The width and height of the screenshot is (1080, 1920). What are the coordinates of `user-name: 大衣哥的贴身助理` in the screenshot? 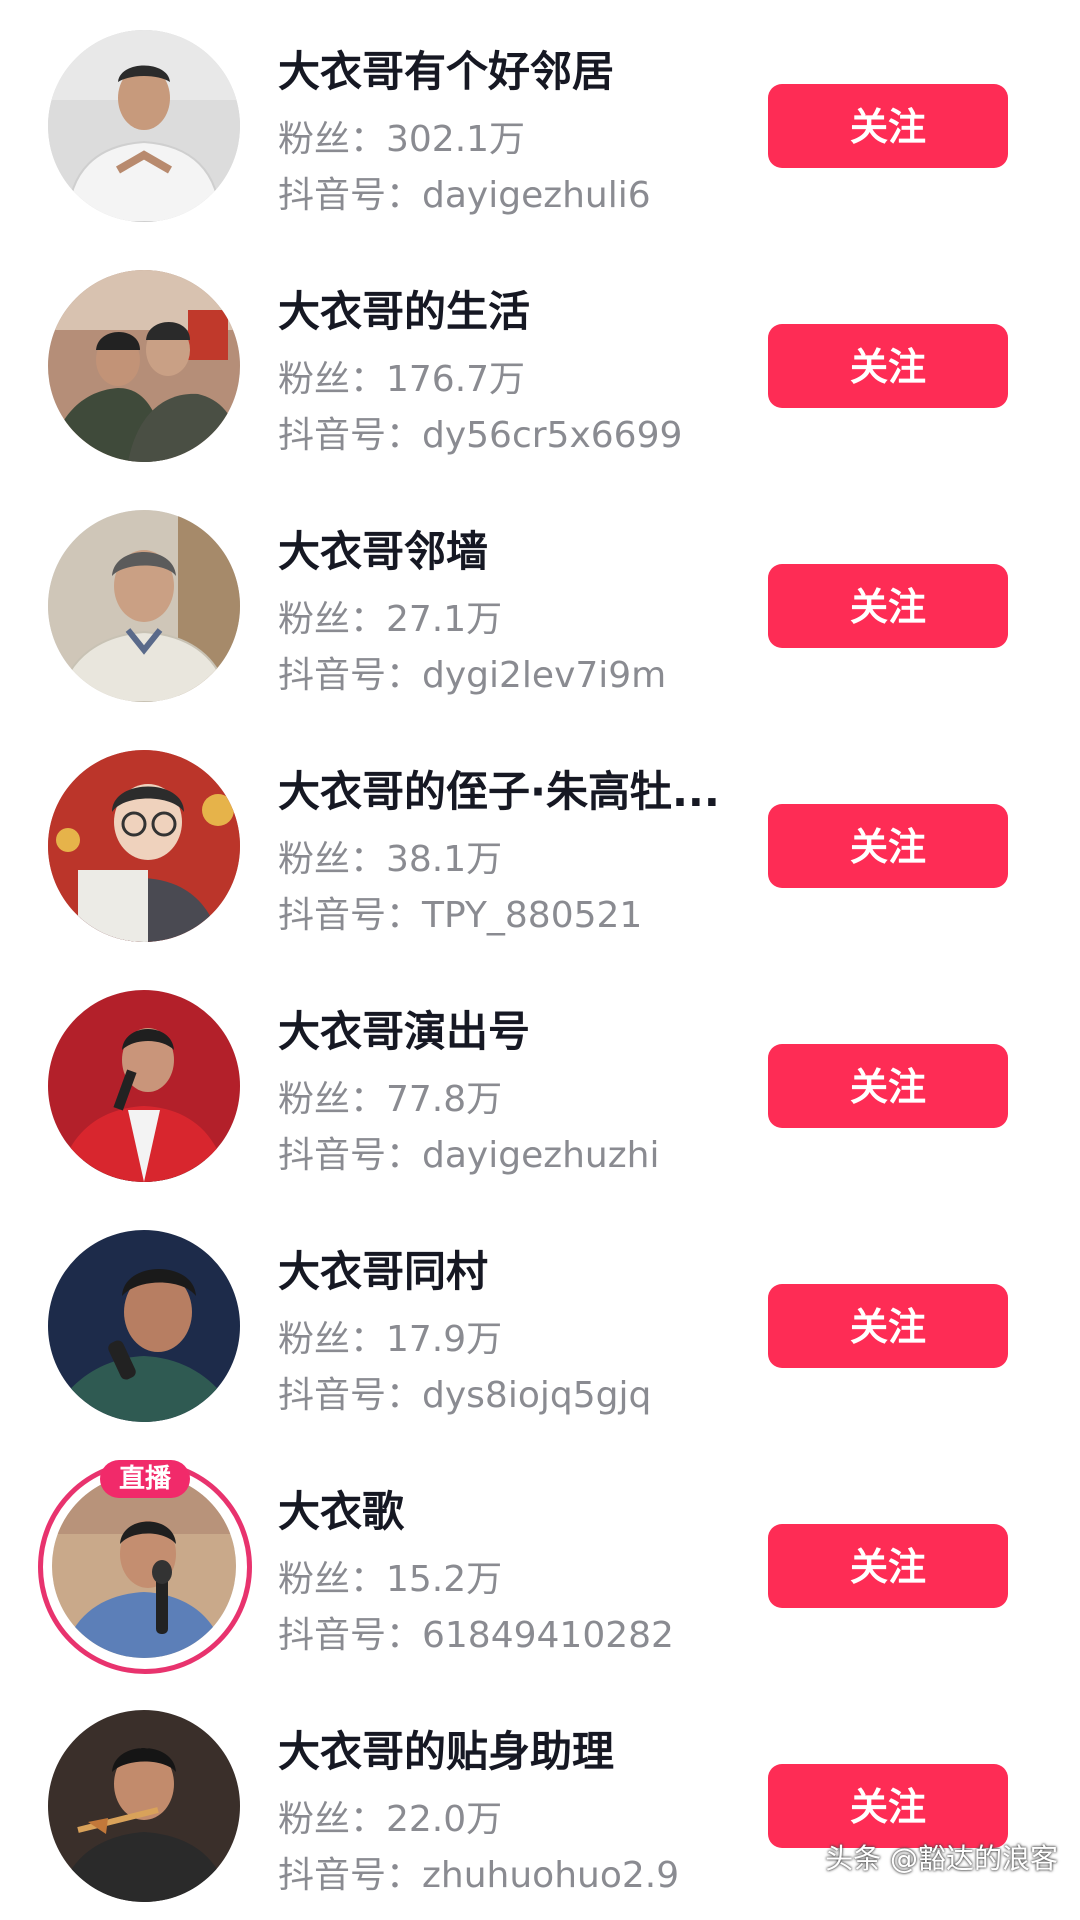 It's located at (513, 1748).